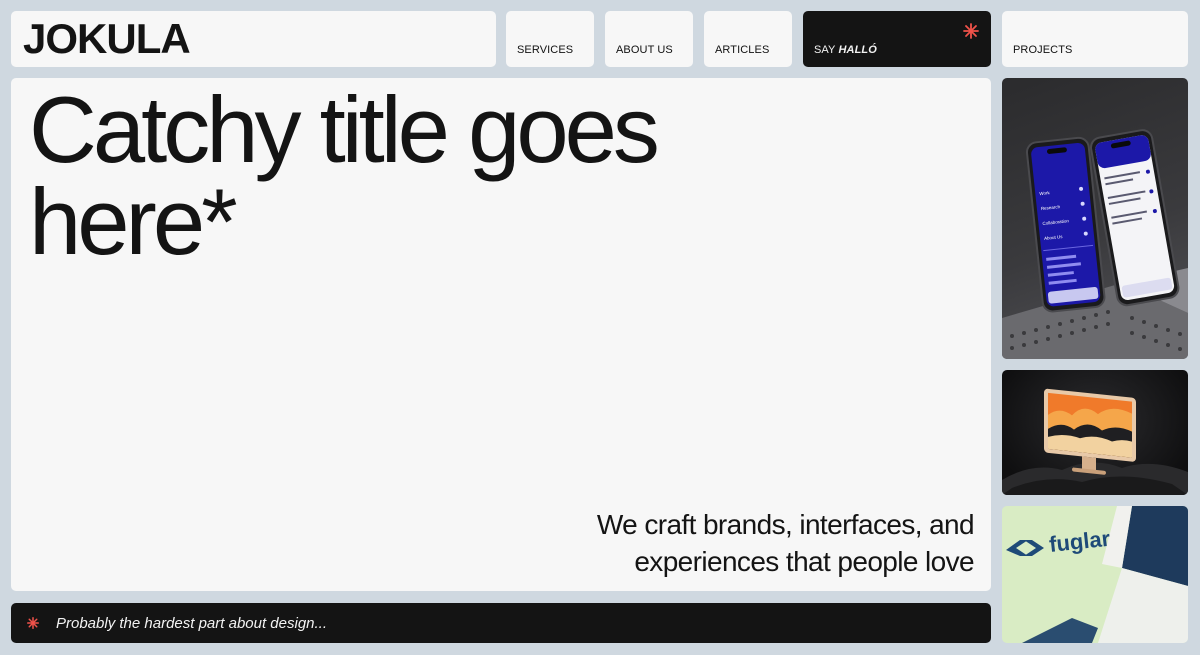  Describe the element at coordinates (644, 50) in the screenshot. I see `nav-about-label: ABOUT US` at that location.